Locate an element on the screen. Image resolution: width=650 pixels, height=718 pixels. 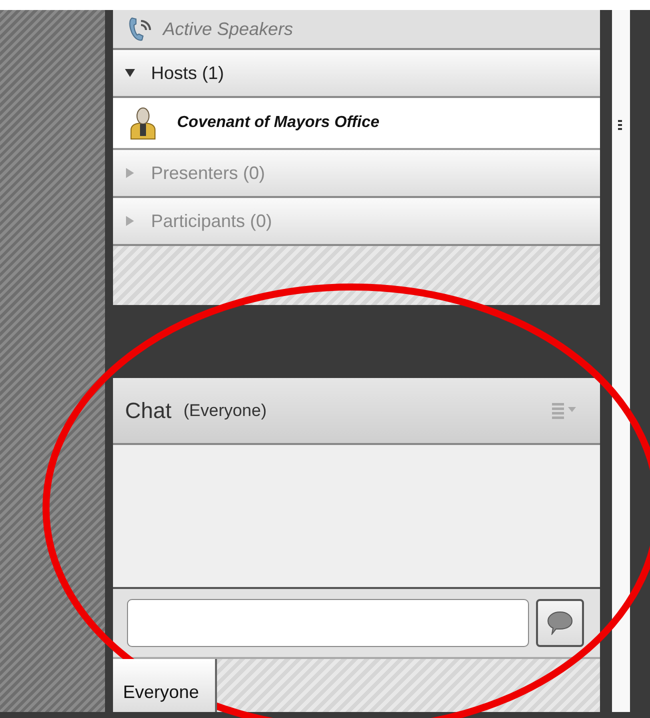
person-icon is located at coordinates (143, 123).